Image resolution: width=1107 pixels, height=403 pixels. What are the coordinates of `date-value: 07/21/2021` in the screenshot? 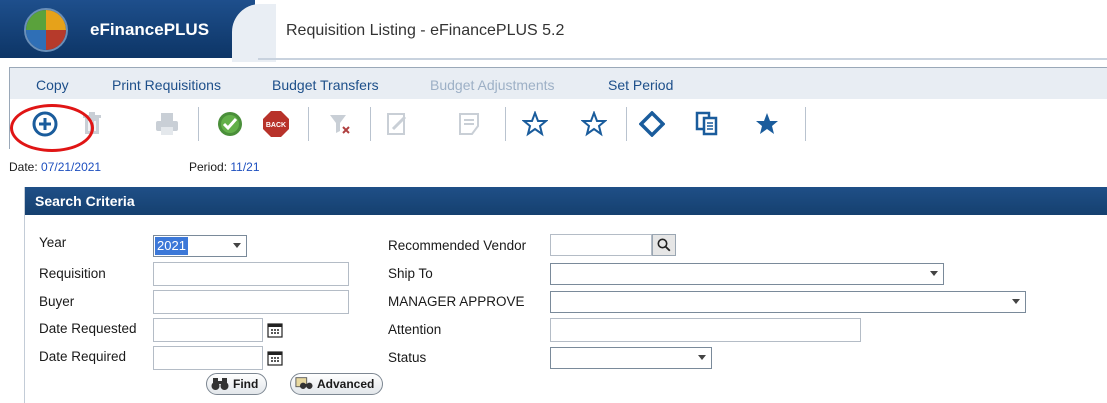 It's located at (71, 167).